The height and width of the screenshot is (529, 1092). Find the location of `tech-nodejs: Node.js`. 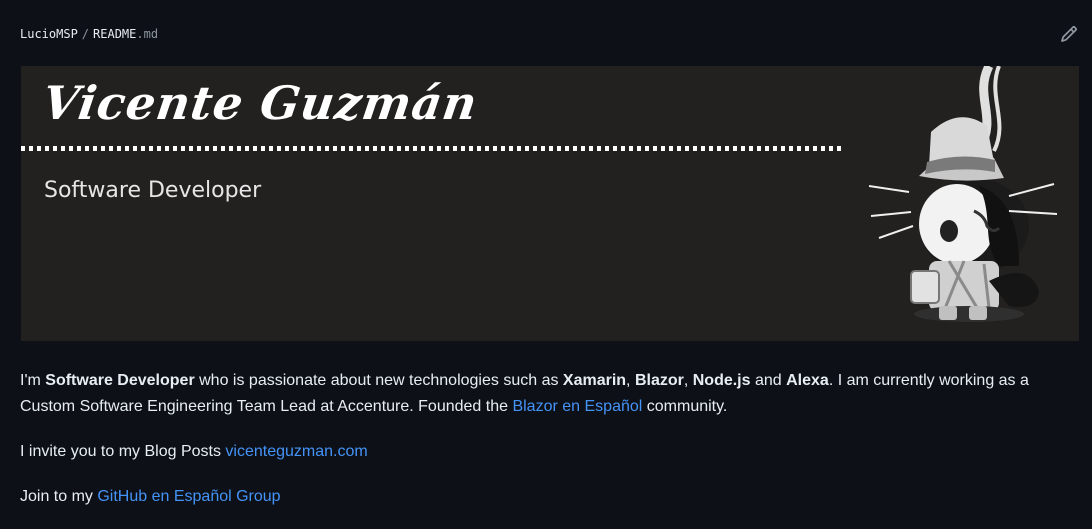

tech-nodejs: Node.js is located at coordinates (721, 380).